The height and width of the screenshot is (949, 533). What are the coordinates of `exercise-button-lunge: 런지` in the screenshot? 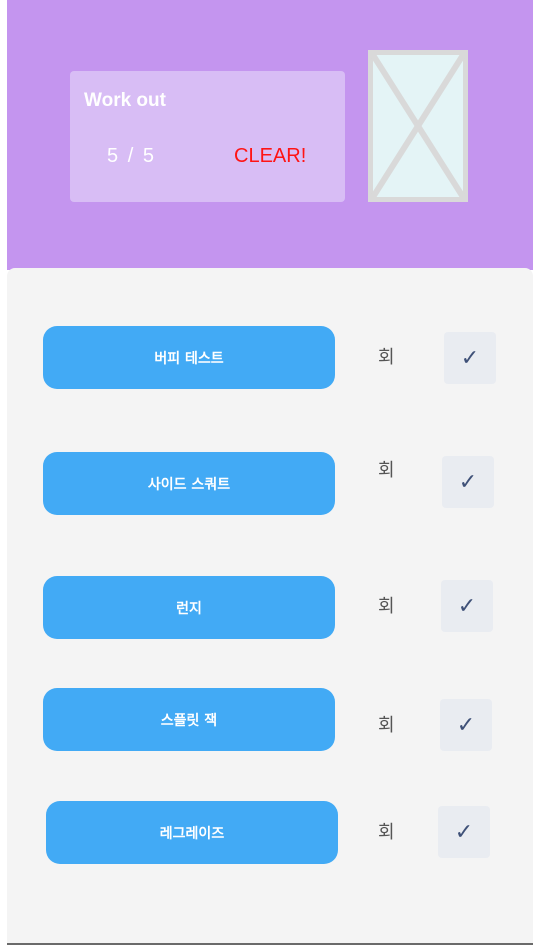 It's located at (189, 607).